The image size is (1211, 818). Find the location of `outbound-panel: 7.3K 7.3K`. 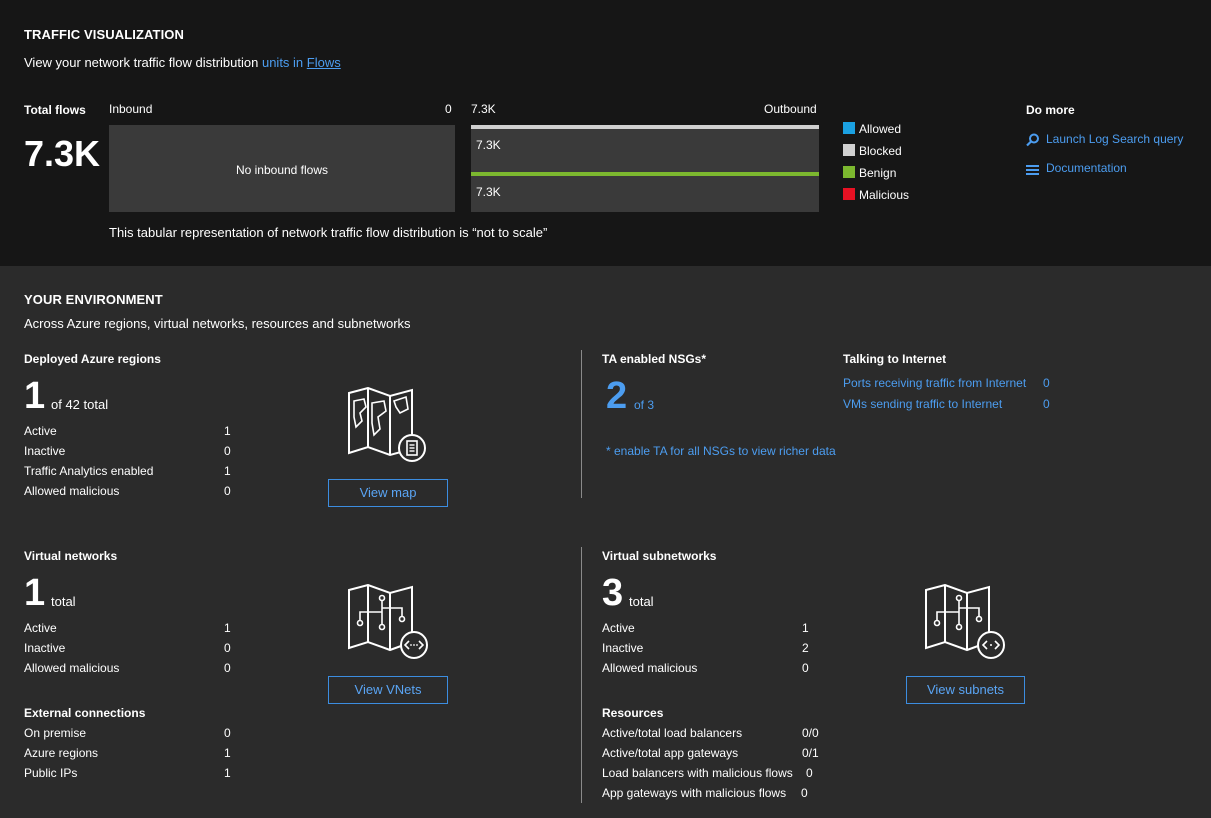

outbound-panel: 7.3K 7.3K is located at coordinates (645, 168).